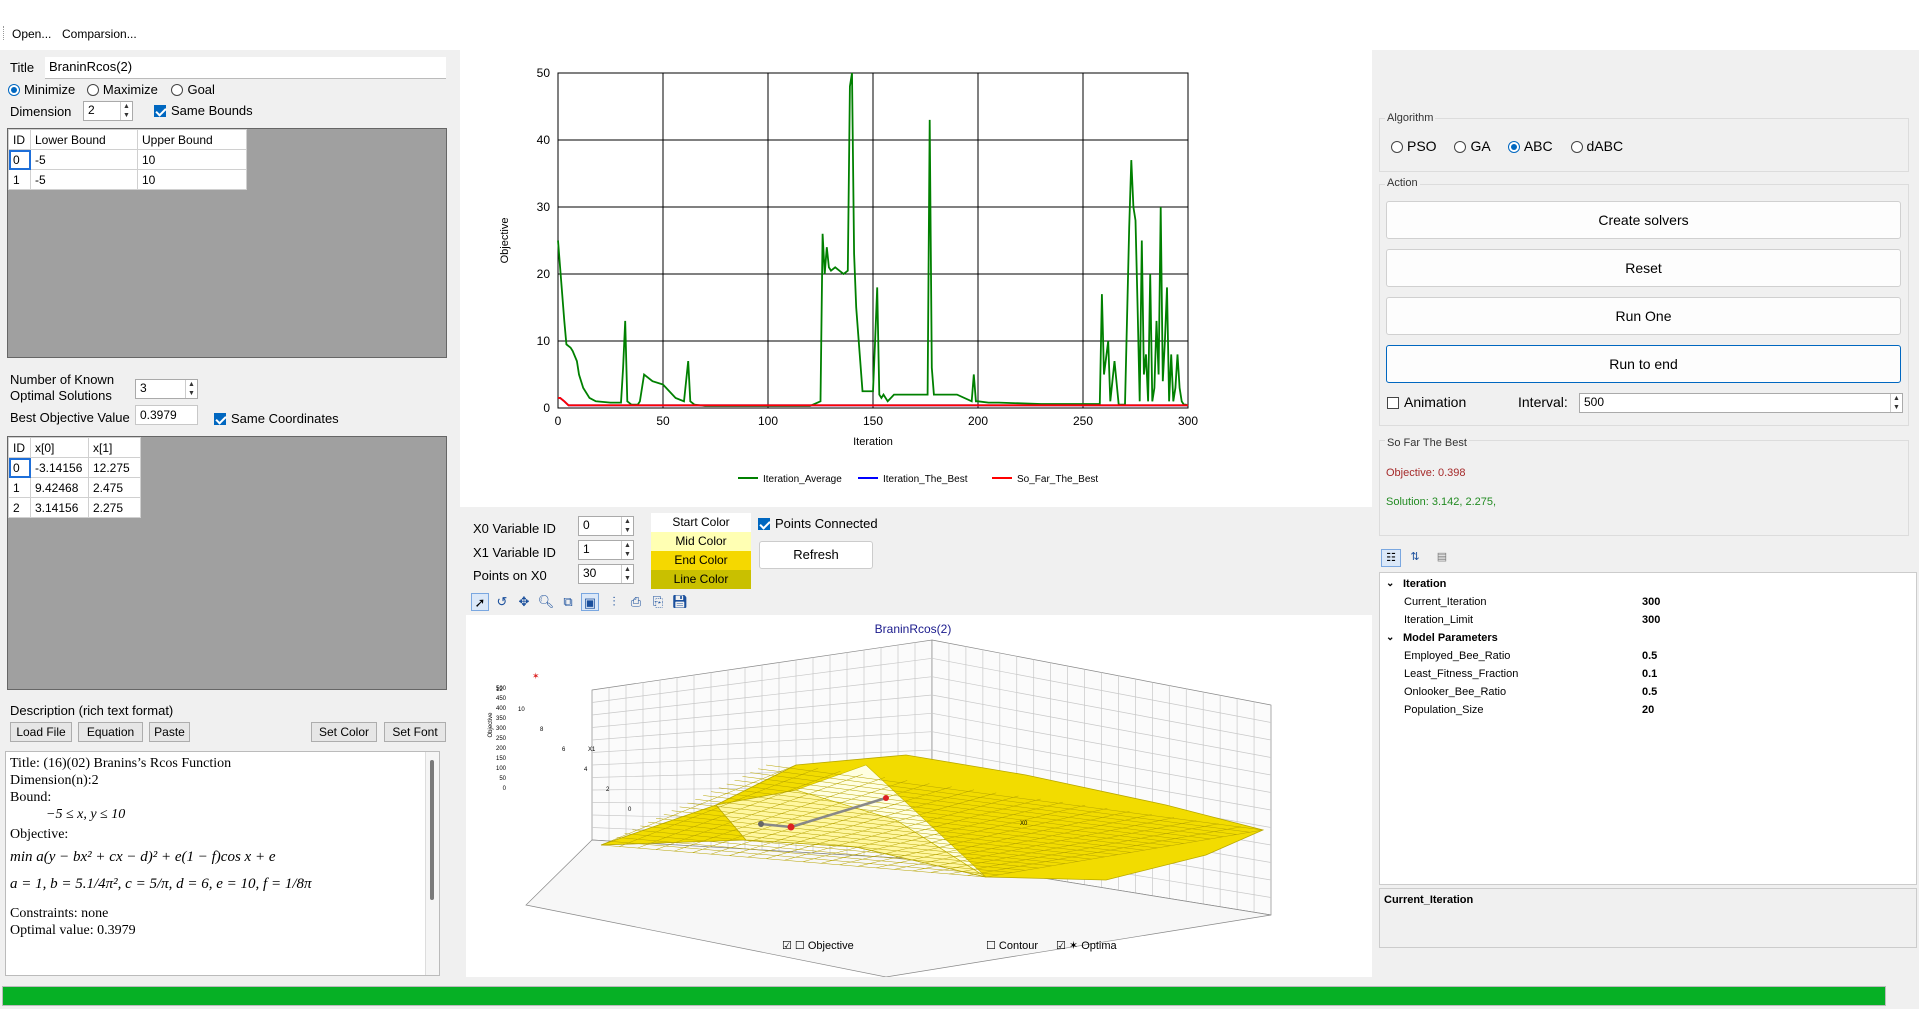  What do you see at coordinates (701, 560) in the screenshot?
I see `end-color-swatch: End Color` at bounding box center [701, 560].